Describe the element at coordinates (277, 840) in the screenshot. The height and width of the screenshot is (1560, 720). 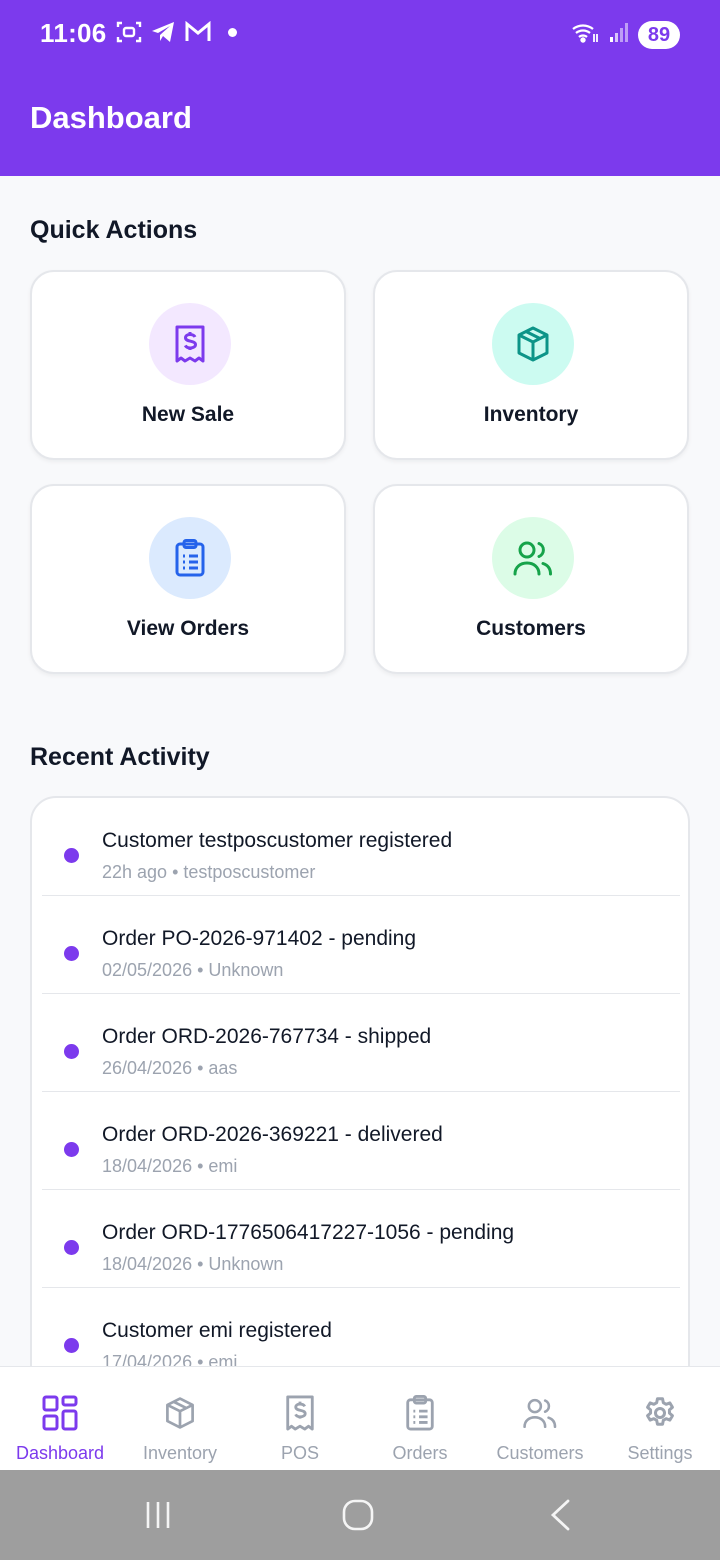
I see `activity-title: Customer testposcustomer registered` at that location.